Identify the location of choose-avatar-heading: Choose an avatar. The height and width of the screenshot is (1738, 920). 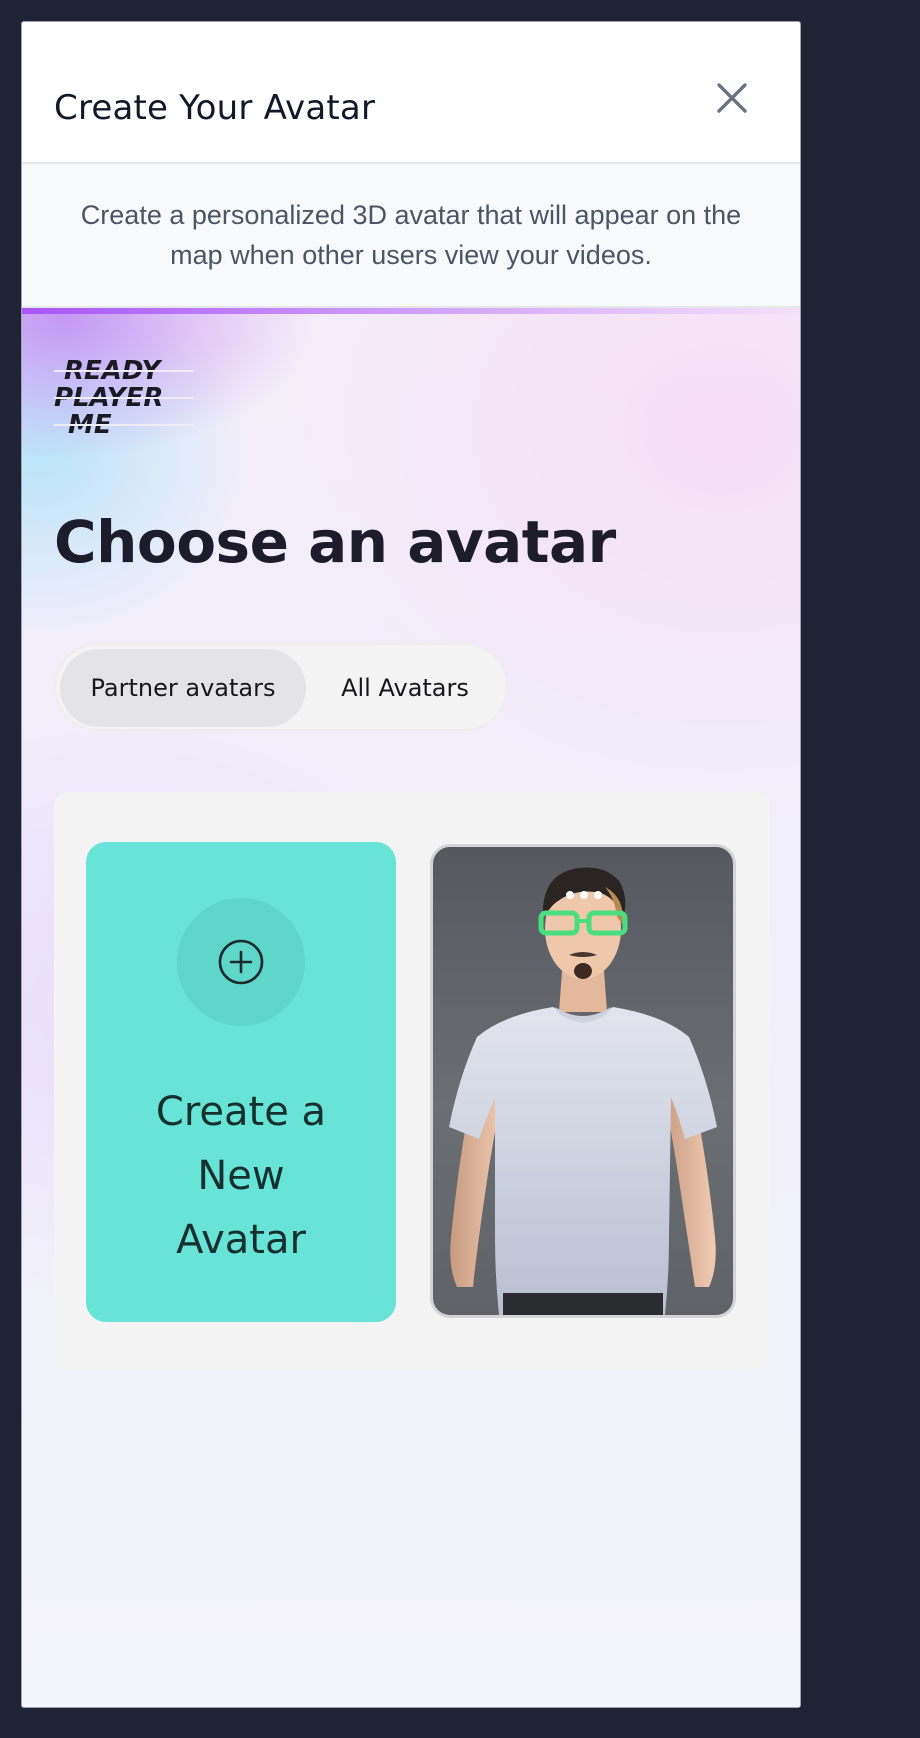
(335, 542).